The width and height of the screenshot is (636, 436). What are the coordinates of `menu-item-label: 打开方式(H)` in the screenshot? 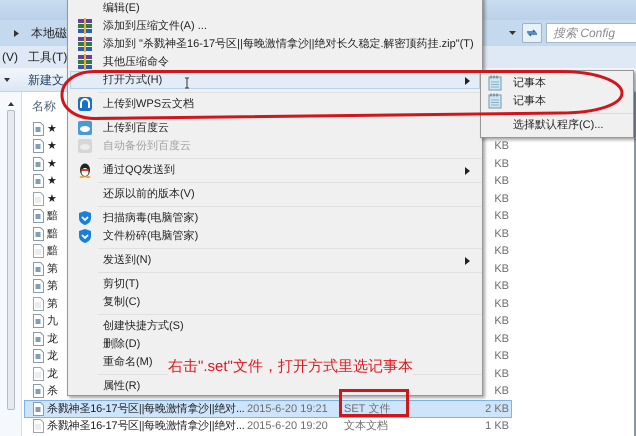 It's located at (132, 80).